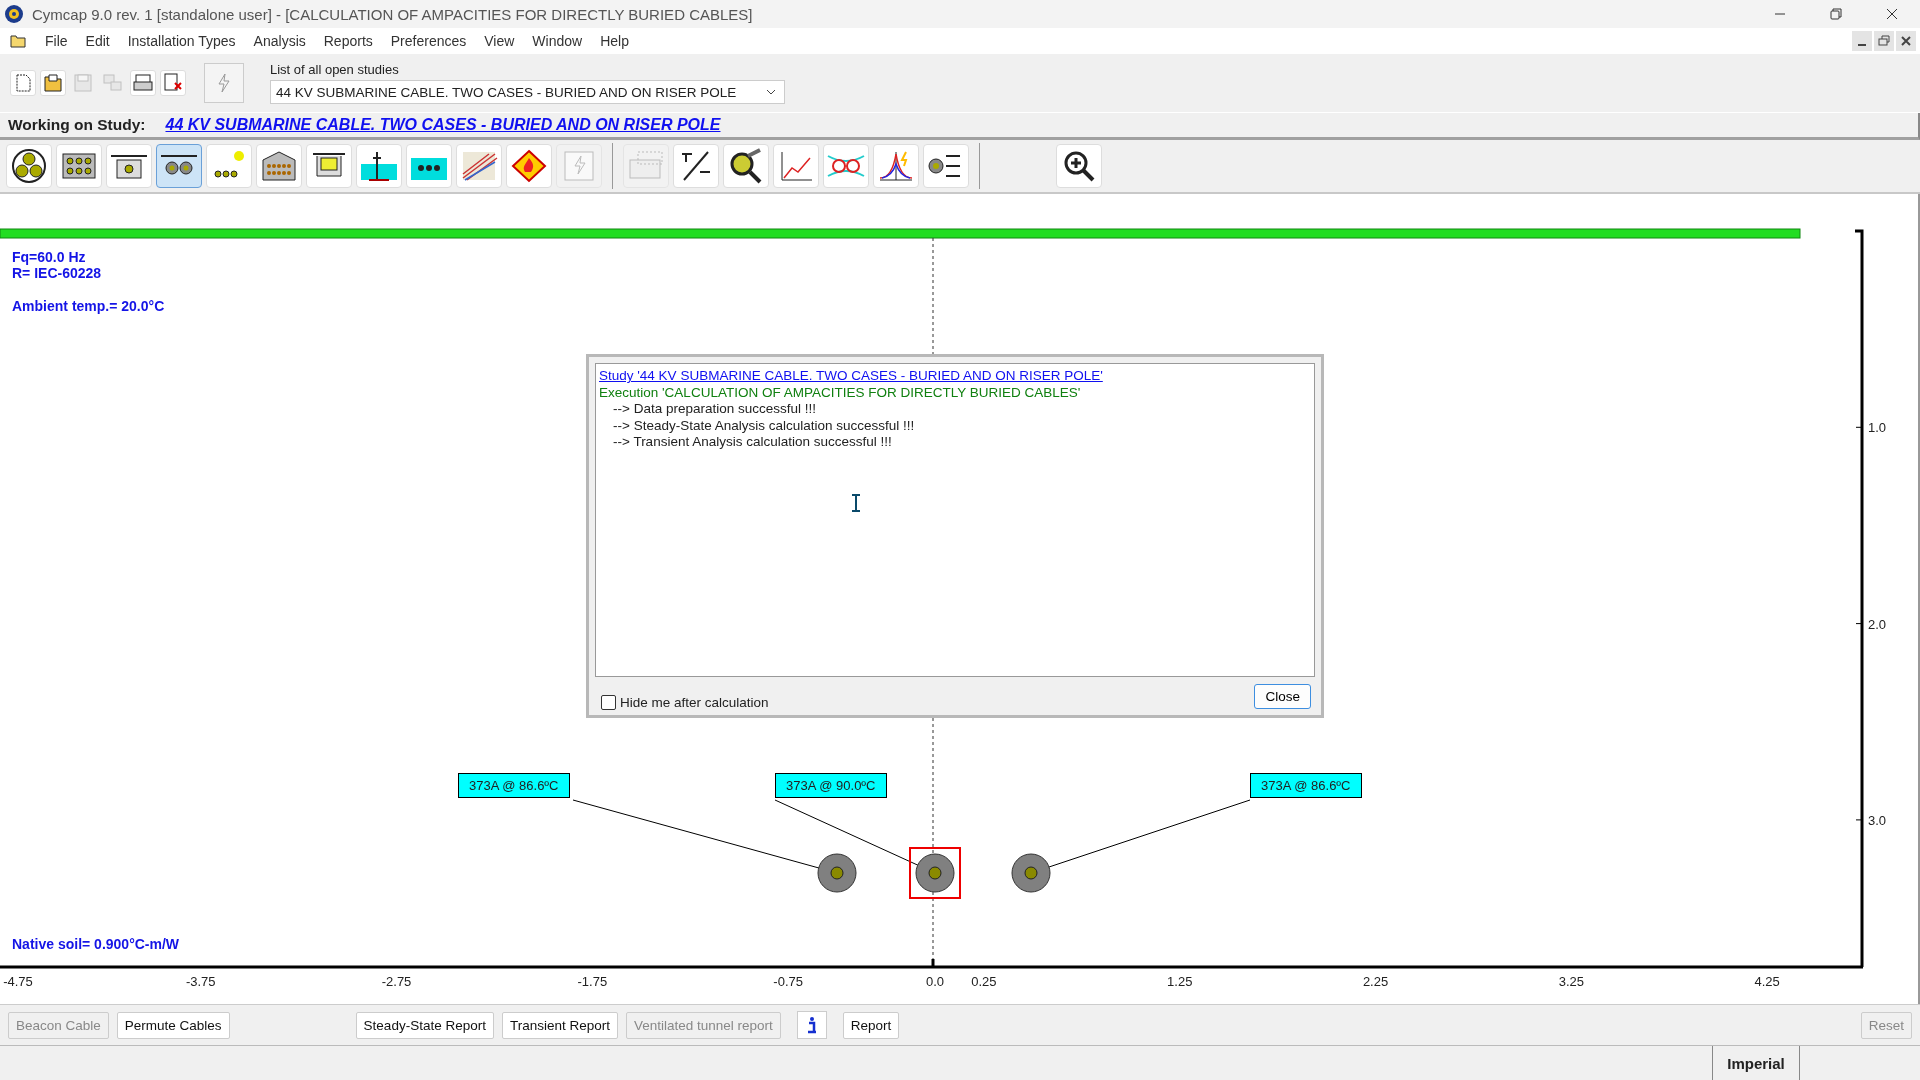 The width and height of the screenshot is (1920, 1080). What do you see at coordinates (984, 981) in the screenshot?
I see `axis-label: 0.25` at bounding box center [984, 981].